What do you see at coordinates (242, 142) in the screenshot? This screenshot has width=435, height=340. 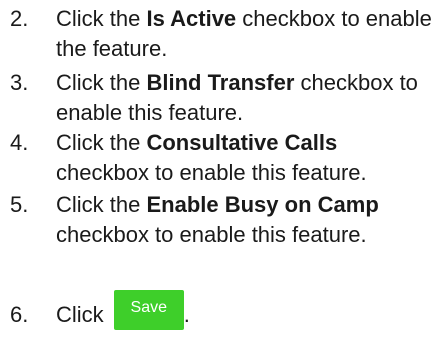 I see `step-text-bold: Consultative Calls` at bounding box center [242, 142].